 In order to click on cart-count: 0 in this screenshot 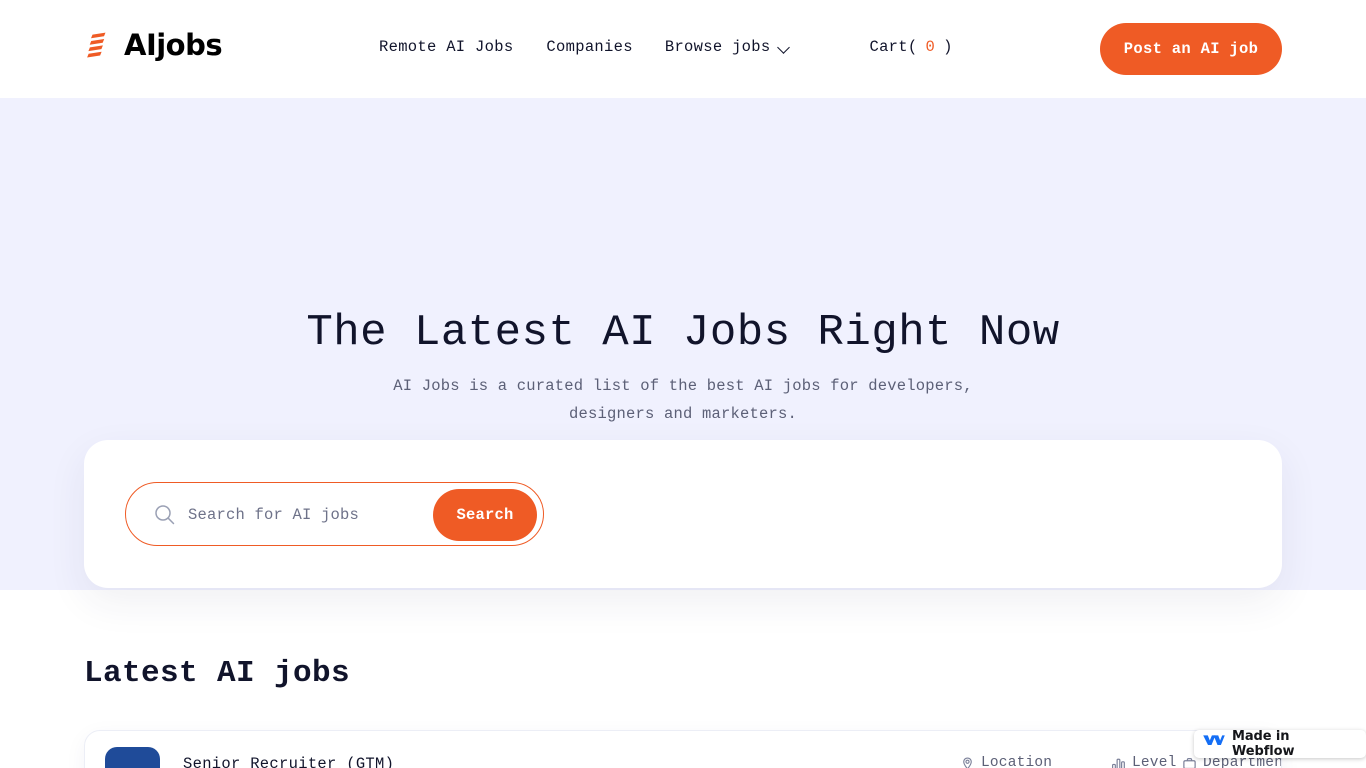, I will do `click(930, 47)`.